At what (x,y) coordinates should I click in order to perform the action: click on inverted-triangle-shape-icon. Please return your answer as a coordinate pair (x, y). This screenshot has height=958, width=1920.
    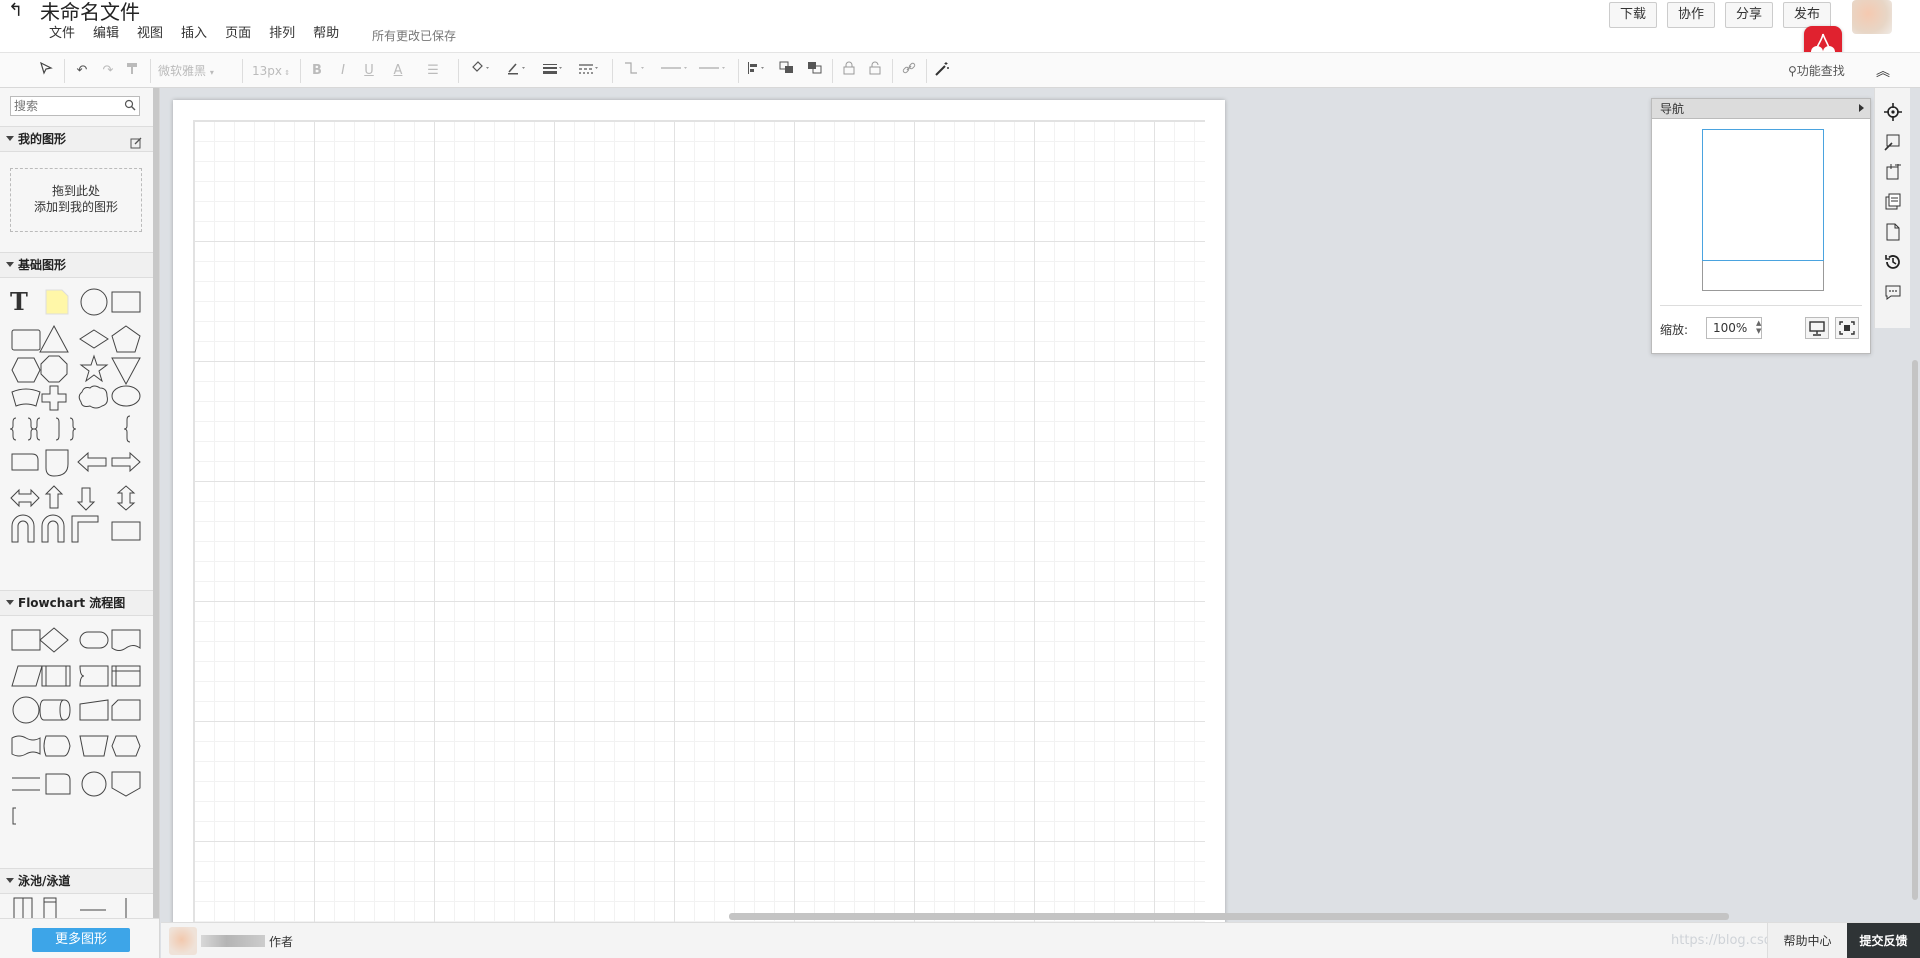
    Looking at the image, I should click on (126, 371).